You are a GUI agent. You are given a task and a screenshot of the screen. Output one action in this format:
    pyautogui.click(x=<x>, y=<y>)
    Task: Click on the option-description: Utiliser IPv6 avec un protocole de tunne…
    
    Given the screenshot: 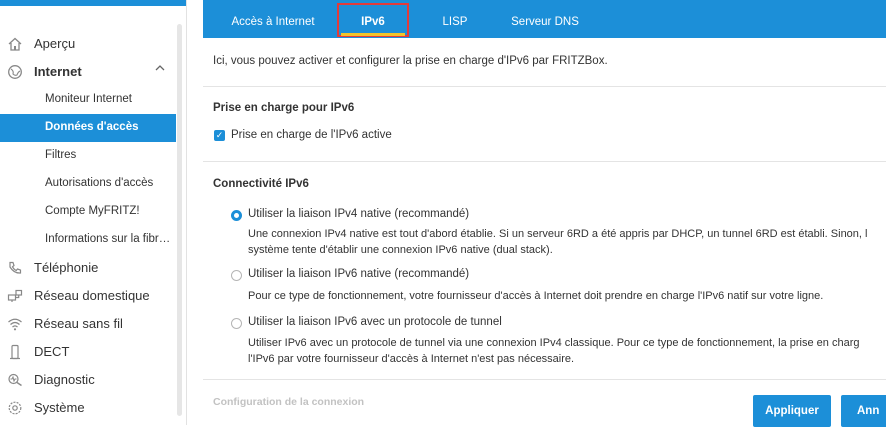 What is the action you would take?
    pyautogui.click(x=554, y=343)
    